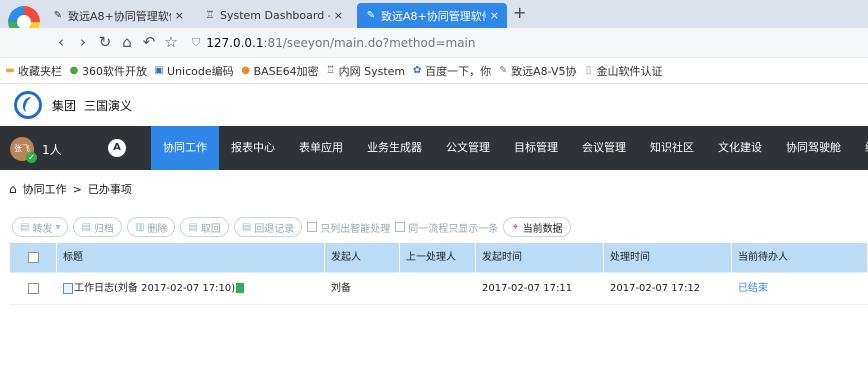 Image resolution: width=868 pixels, height=371 pixels. Describe the element at coordinates (159, 70) in the screenshot. I see `unicode-icon: ▣` at that location.